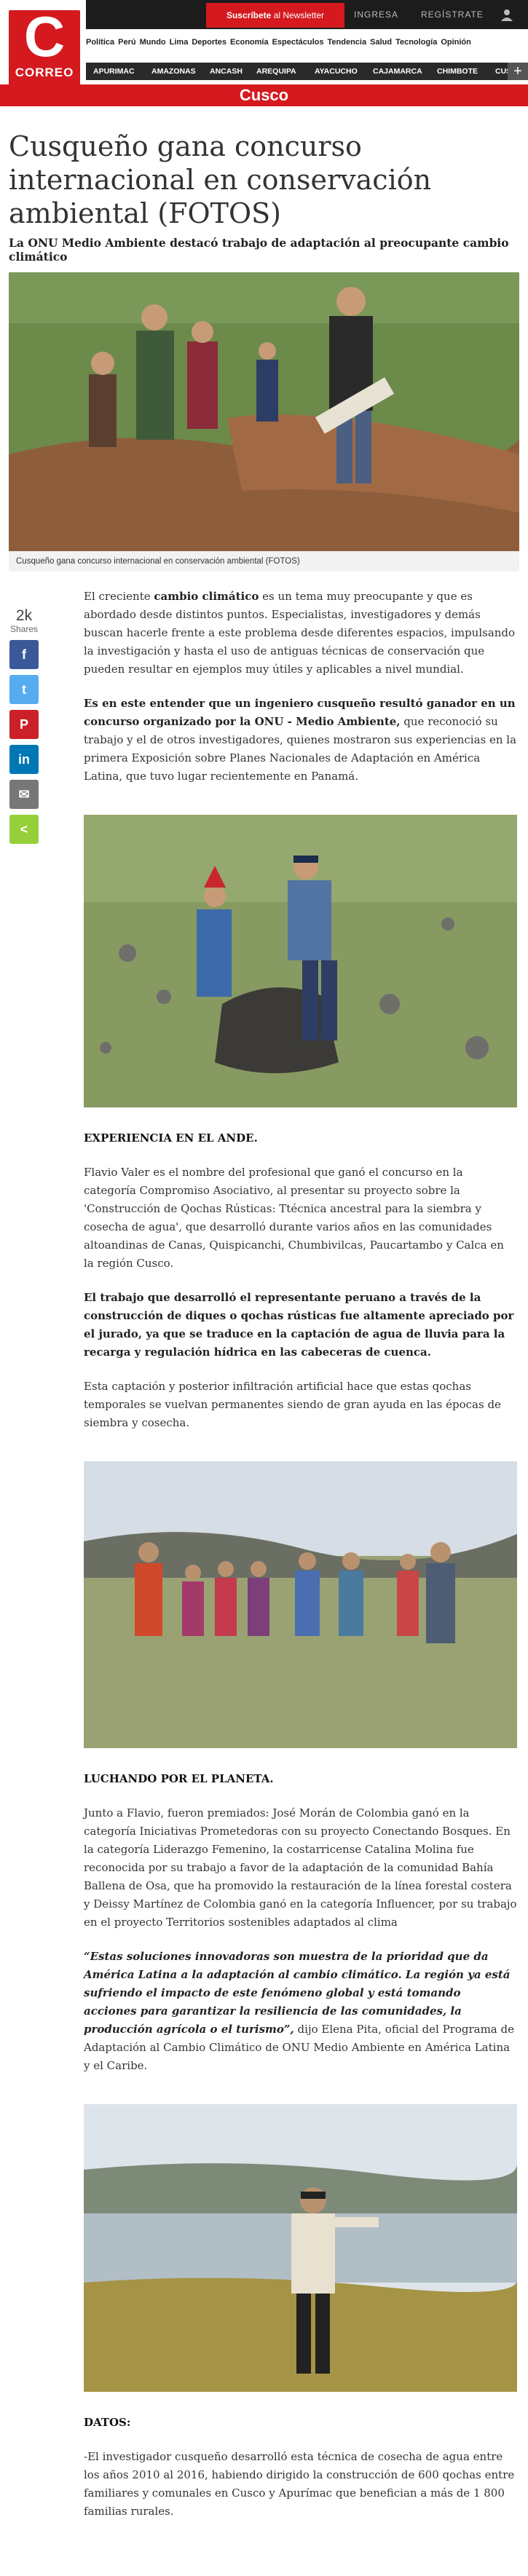 The image size is (528, 2576). What do you see at coordinates (114, 72) in the screenshot?
I see `region-link: APURIMAC` at bounding box center [114, 72].